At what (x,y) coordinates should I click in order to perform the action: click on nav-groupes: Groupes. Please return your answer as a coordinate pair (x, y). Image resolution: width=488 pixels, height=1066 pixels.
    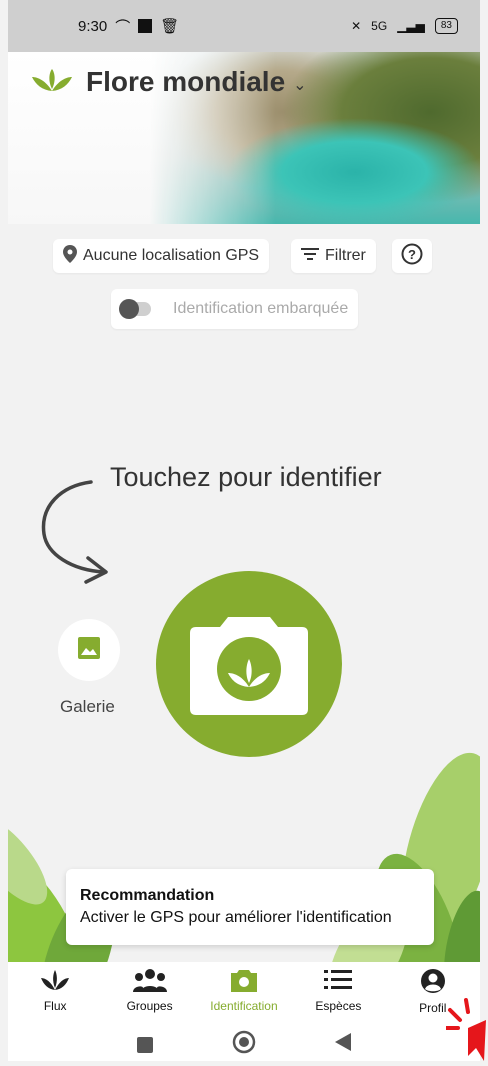
    Looking at the image, I should click on (150, 990).